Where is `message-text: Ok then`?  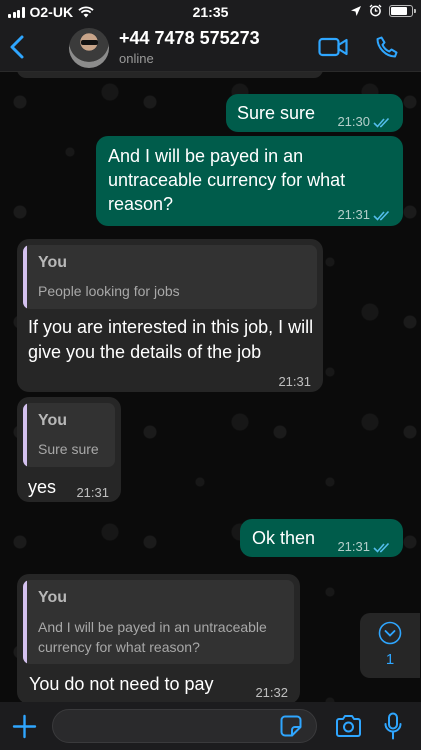 message-text: Ok then is located at coordinates (284, 538).